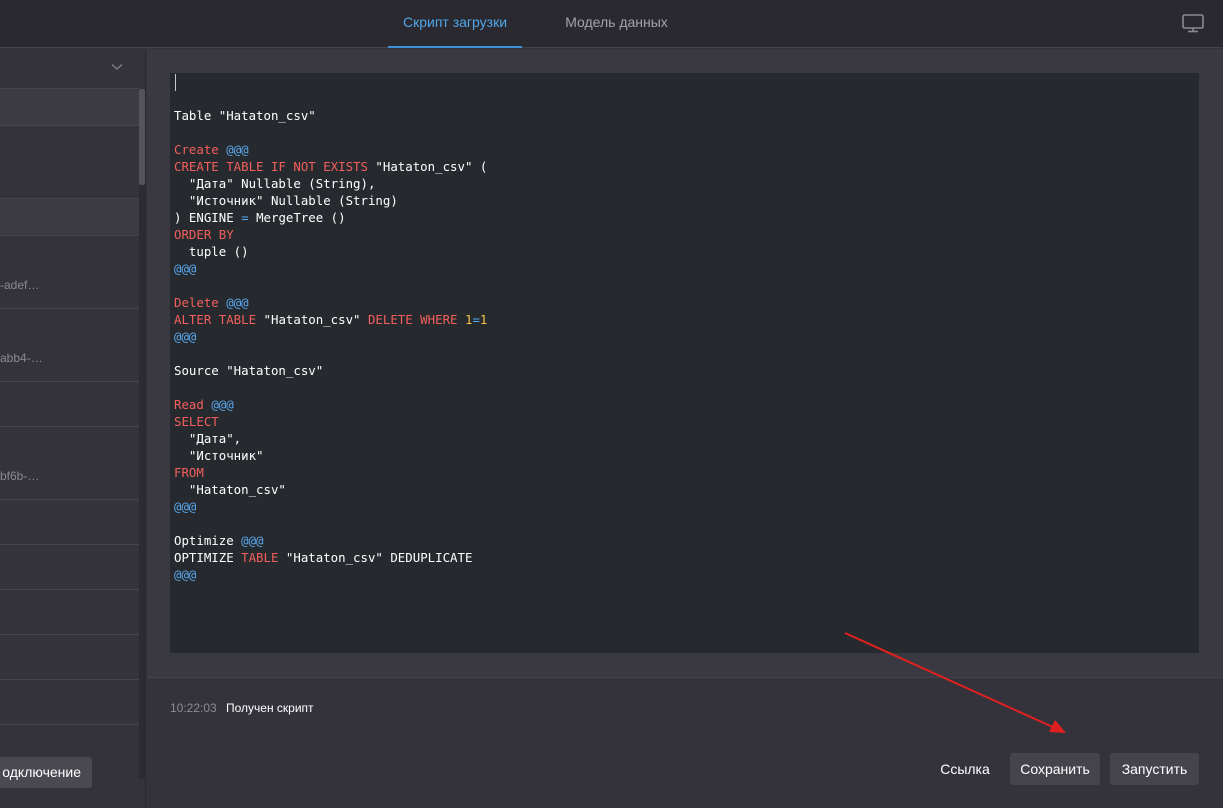 Image resolution: width=1223 pixels, height=808 pixels. What do you see at coordinates (219, 540) in the screenshot?
I see `code-line: Optimize @@@` at bounding box center [219, 540].